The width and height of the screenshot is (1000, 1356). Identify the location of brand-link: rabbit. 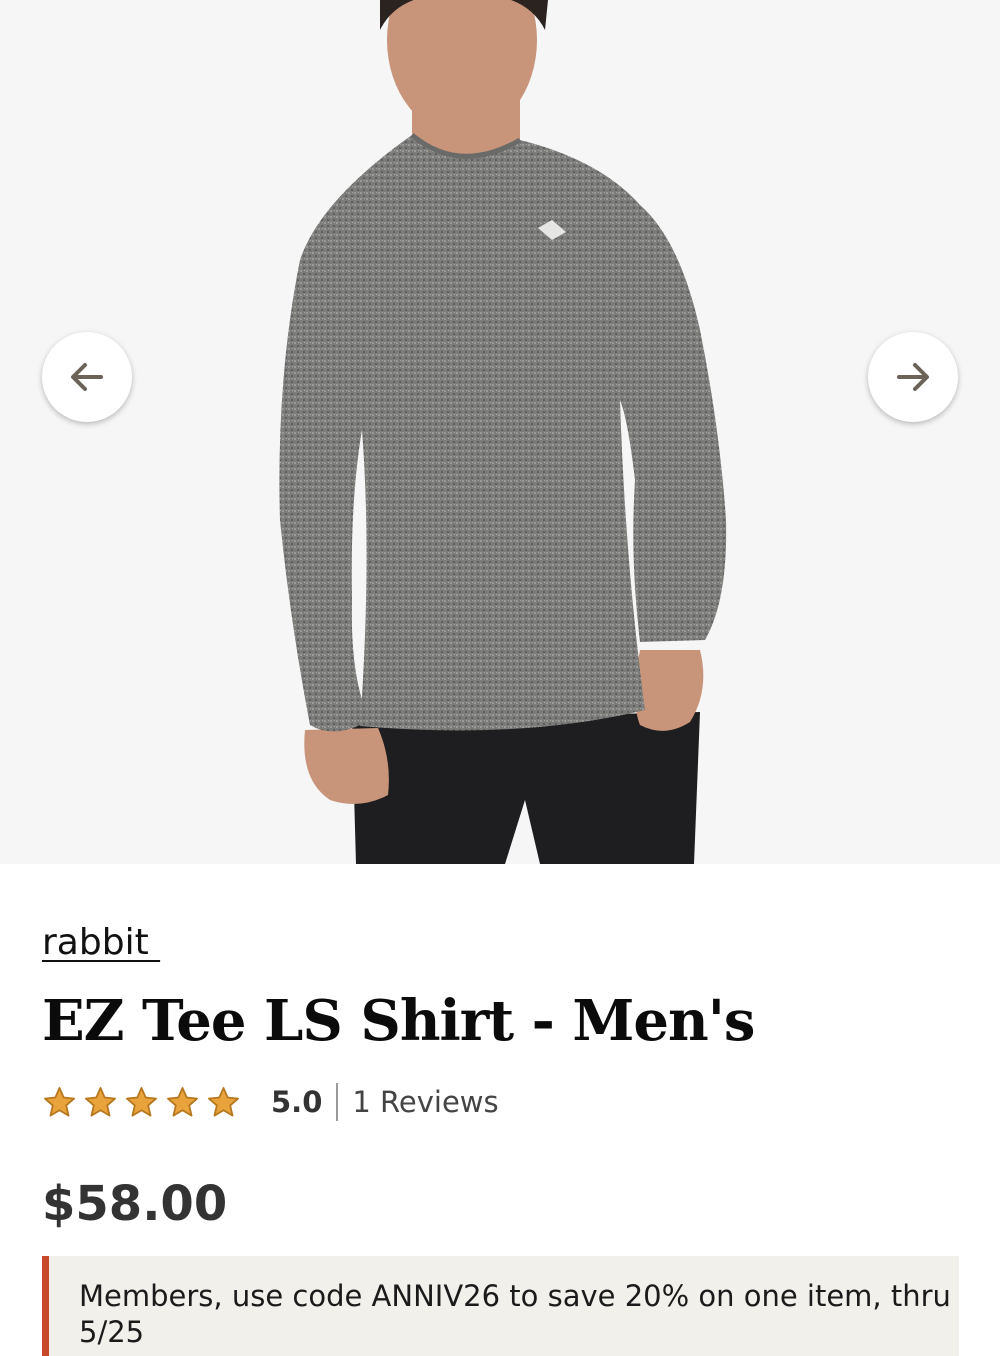
(101, 942).